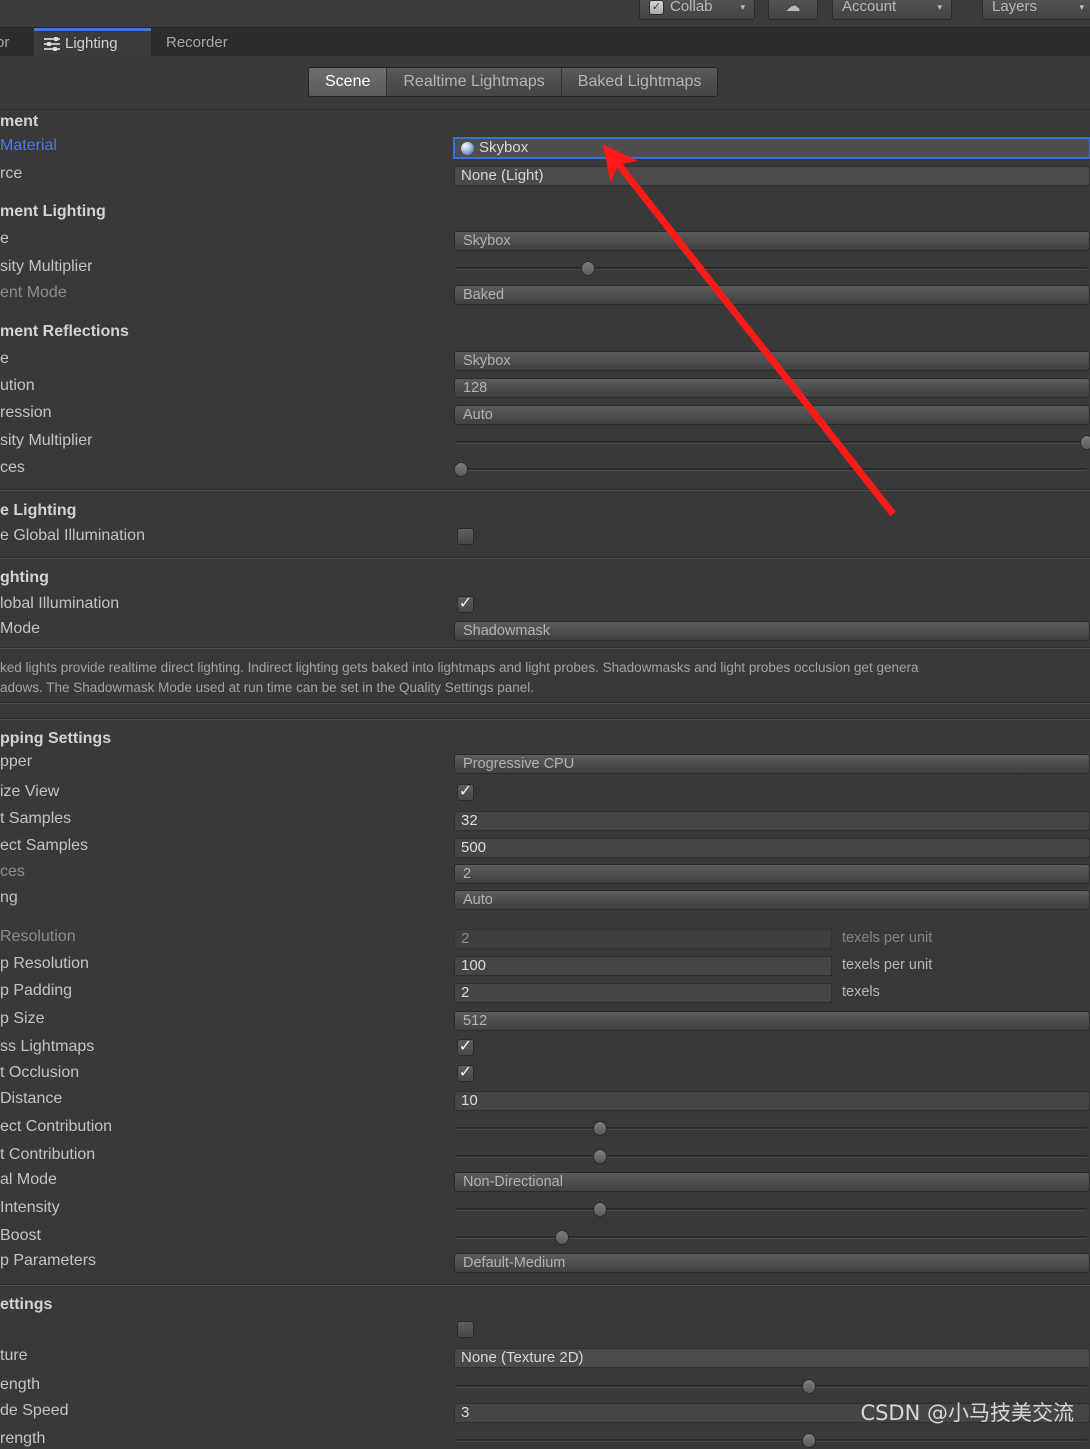  Describe the element at coordinates (772, 764) in the screenshot. I see `dropdown-field: Progressive CPU` at that location.